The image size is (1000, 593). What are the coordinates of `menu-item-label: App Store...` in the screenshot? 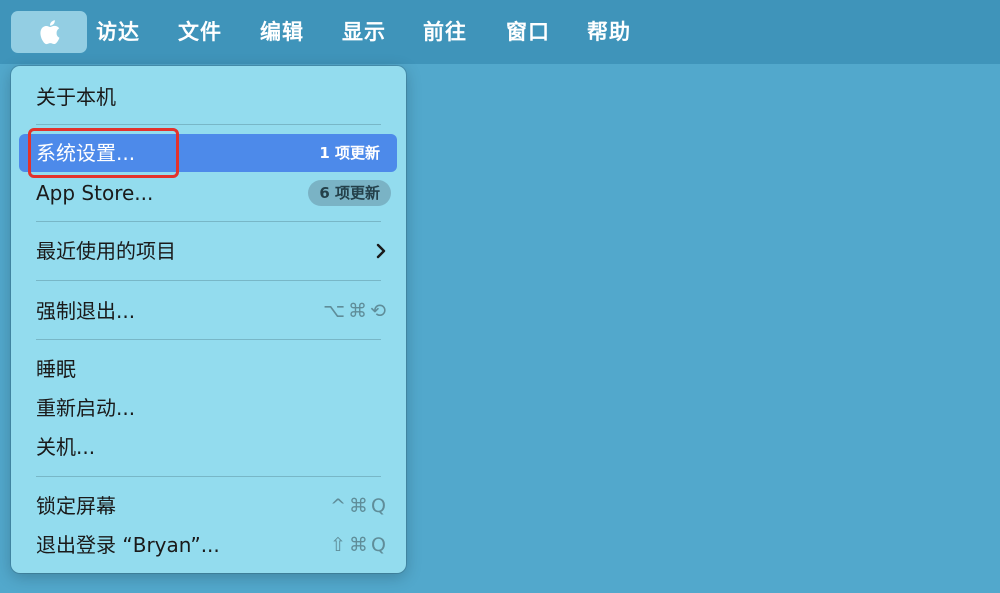 It's located at (95, 193).